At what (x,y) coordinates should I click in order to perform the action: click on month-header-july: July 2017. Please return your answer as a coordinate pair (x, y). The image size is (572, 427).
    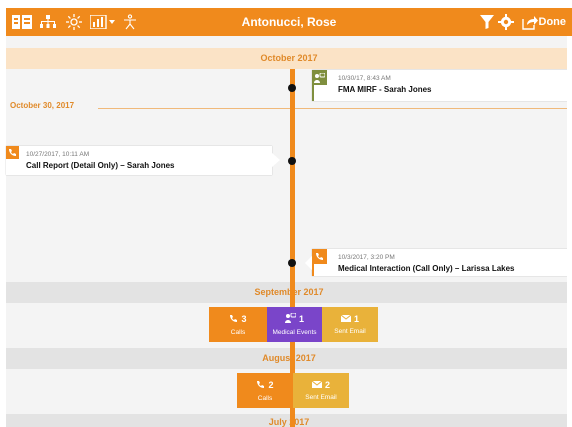
    Looking at the image, I should click on (289, 420).